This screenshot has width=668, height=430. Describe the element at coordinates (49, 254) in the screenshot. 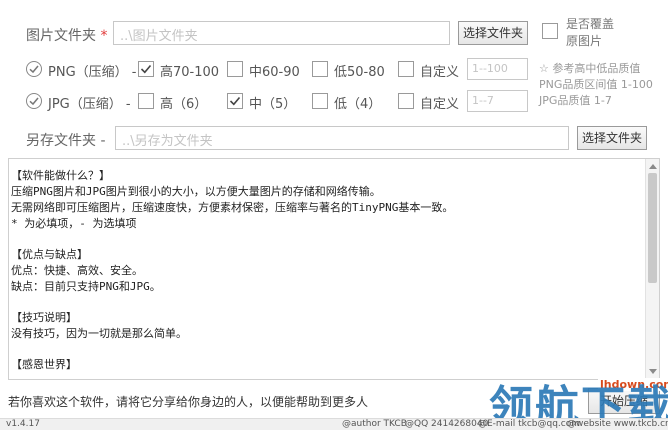

I see `description-line: 【优点与缺点】` at that location.